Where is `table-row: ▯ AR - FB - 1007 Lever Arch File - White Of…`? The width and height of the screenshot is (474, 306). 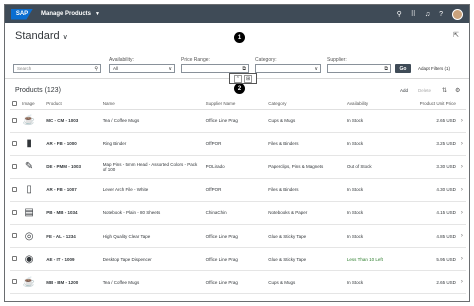
table-row: ▯ AR - FB - 1007 Lever Arch File - White Of… is located at coordinates (238, 190).